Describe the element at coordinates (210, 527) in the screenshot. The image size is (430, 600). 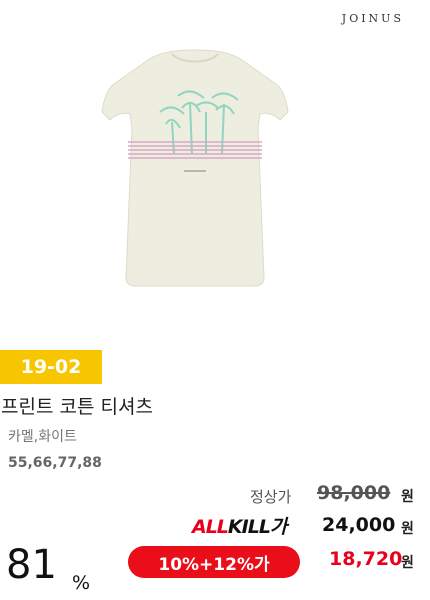
I see `allkill-logo-red: ALL` at that location.